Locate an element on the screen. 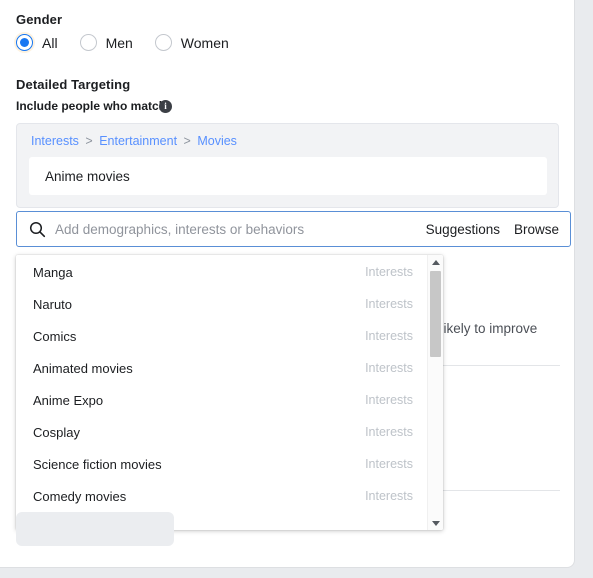 The width and height of the screenshot is (593, 578). list-item-name: Comedy movies is located at coordinates (80, 496).